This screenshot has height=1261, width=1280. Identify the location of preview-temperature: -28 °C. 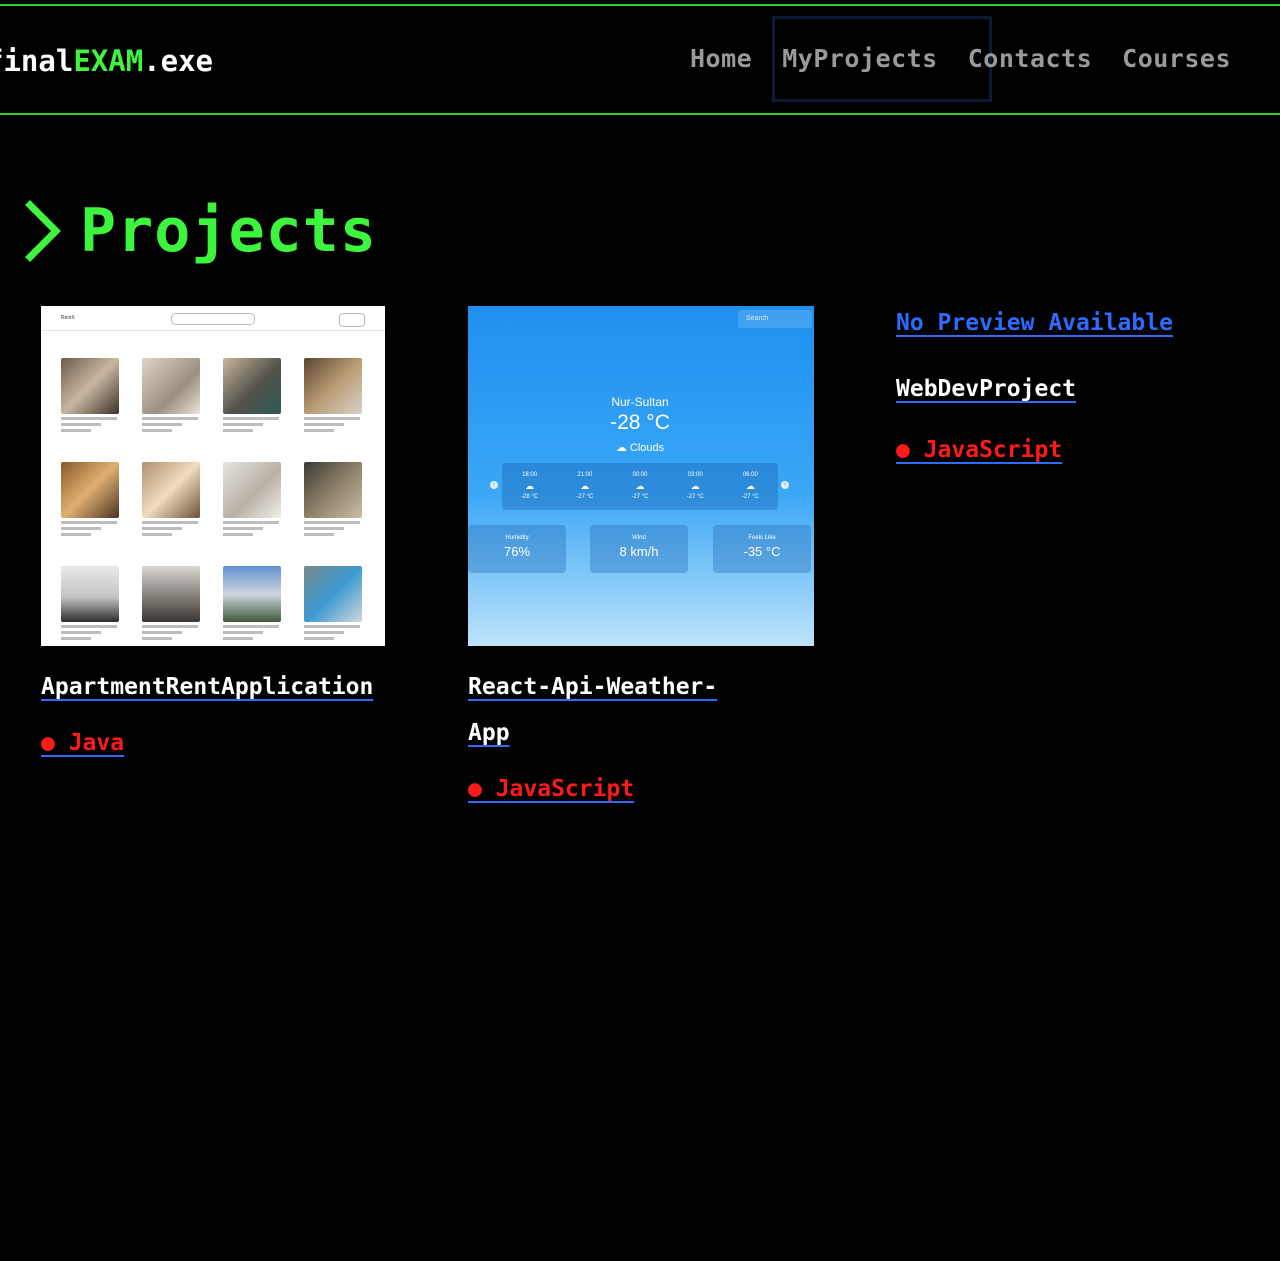
(640, 422).